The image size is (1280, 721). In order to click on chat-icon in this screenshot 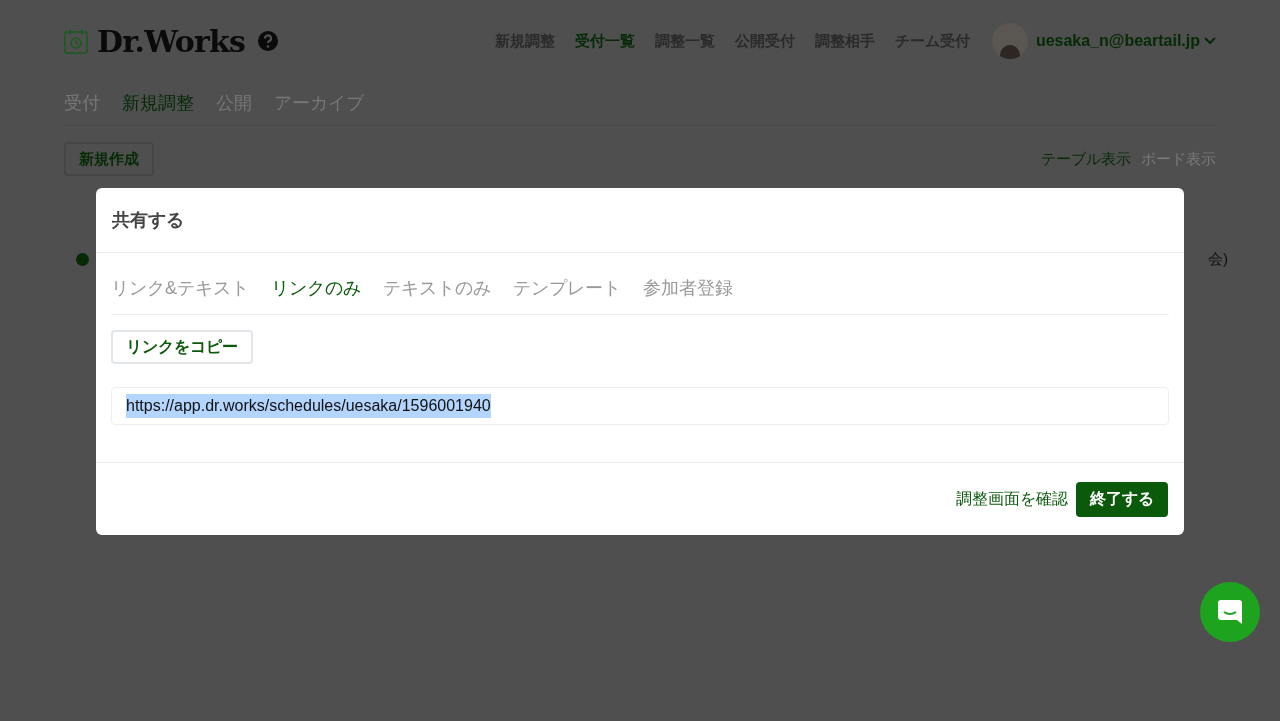, I will do `click(1230, 612)`.